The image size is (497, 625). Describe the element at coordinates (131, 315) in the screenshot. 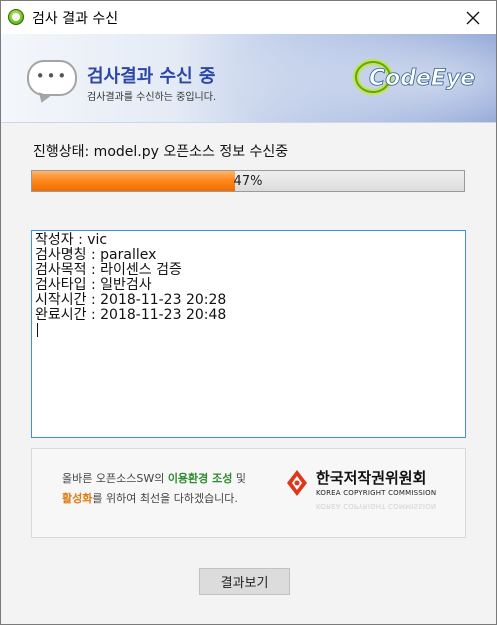

I see `log-line: 완료시간 : 2018-11-23 20:48` at that location.